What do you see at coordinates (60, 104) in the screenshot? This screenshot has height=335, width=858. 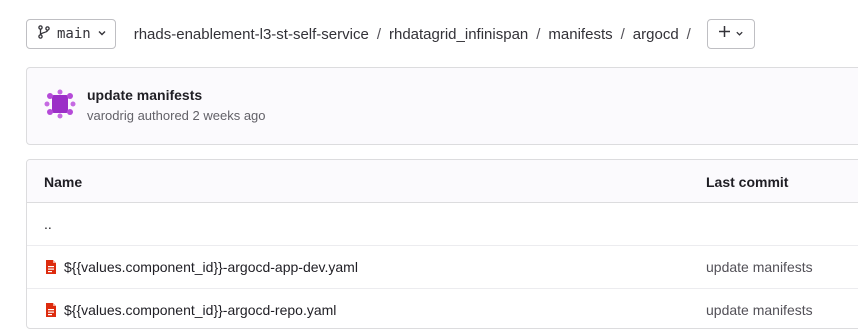 I see `avatar` at bounding box center [60, 104].